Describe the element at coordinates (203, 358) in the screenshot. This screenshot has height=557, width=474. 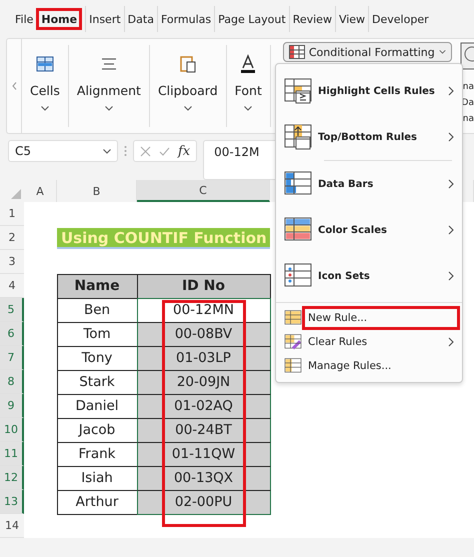
I see `table-cell: 01-03LP` at that location.